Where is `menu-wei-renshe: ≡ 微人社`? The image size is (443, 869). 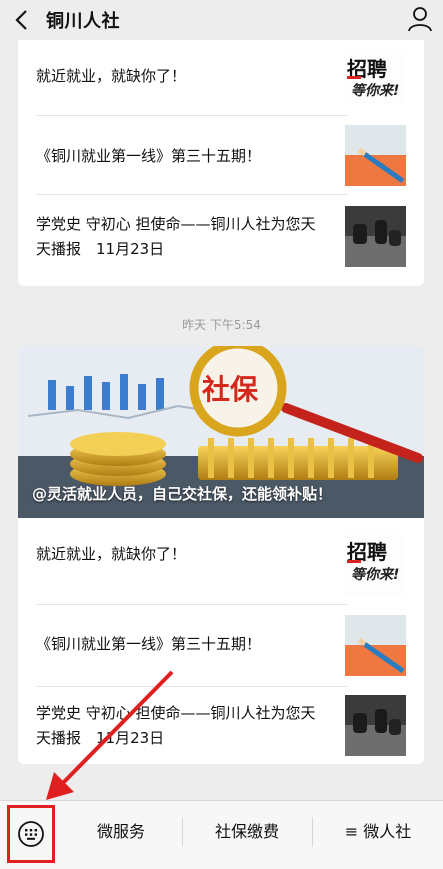 menu-wei-renshe: ≡ 微人社 is located at coordinates (378, 832).